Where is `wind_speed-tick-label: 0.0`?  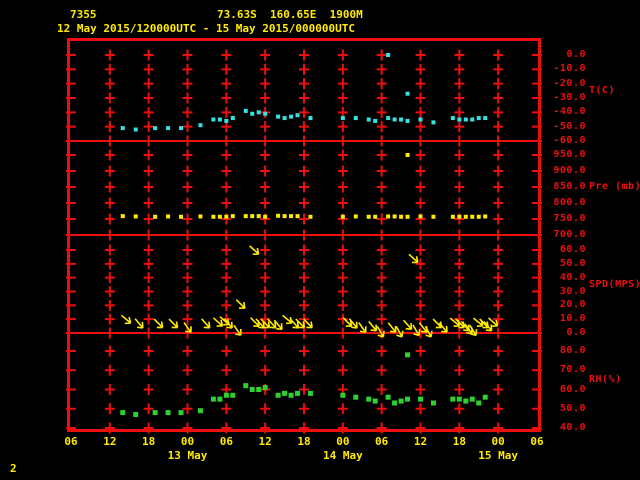
wind_speed-tick-label: 0.0 is located at coordinates (576, 332).